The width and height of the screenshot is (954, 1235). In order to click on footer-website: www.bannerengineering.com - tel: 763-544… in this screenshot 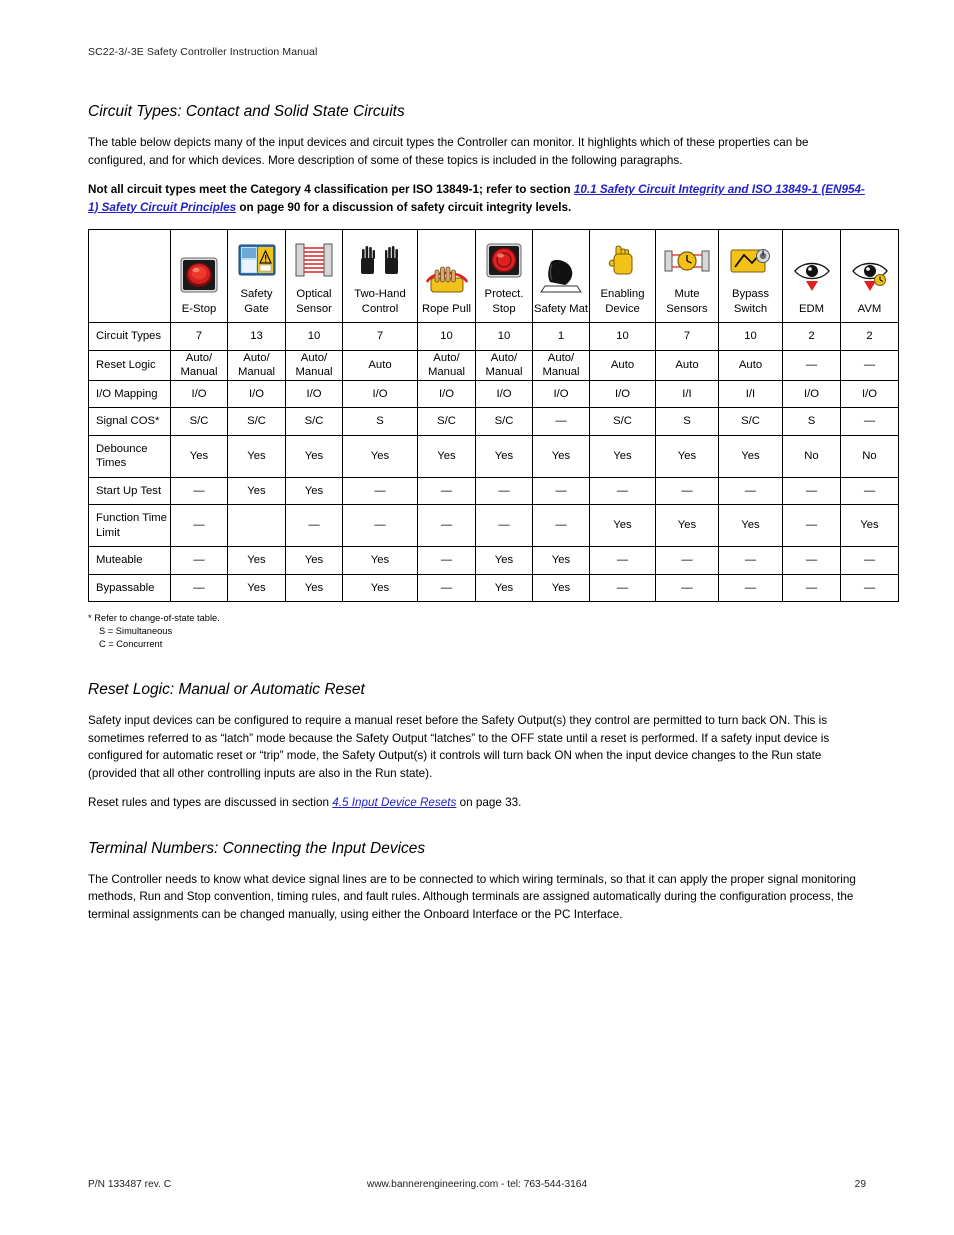, I will do `click(477, 1184)`.